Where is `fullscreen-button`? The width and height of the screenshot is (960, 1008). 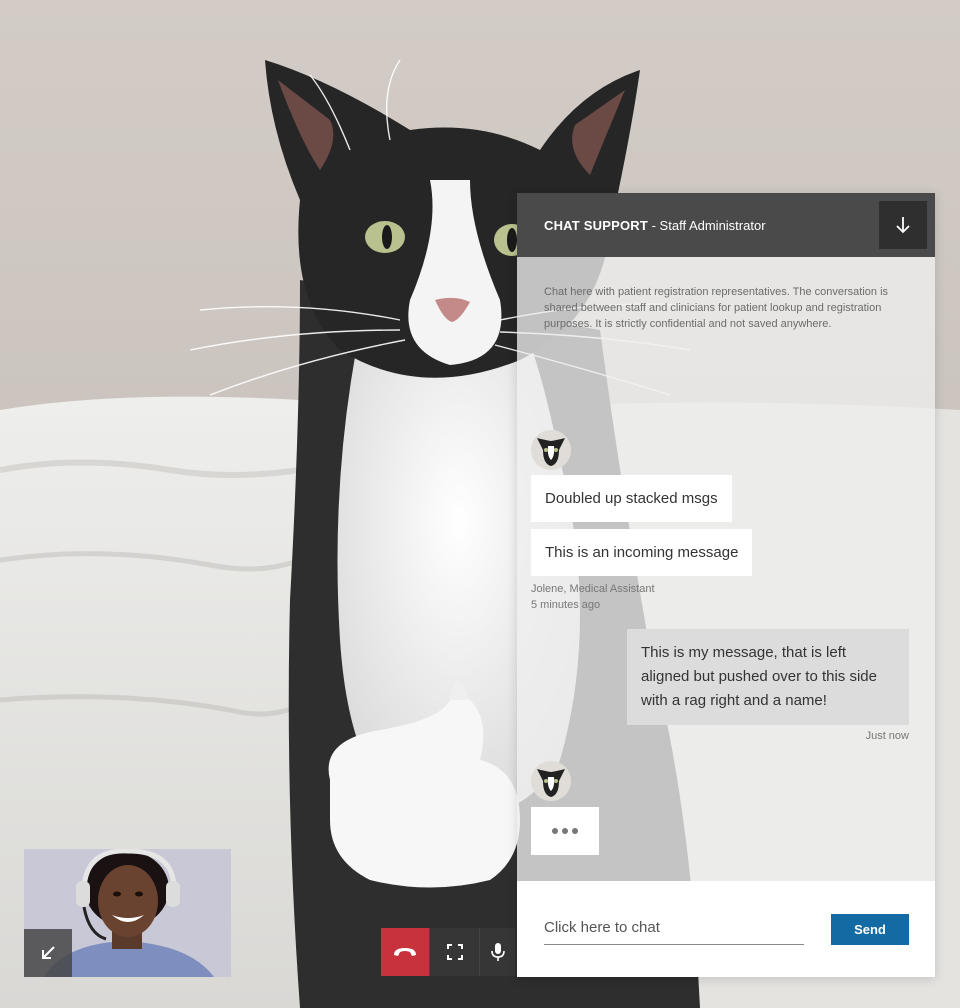
fullscreen-button is located at coordinates (454, 952).